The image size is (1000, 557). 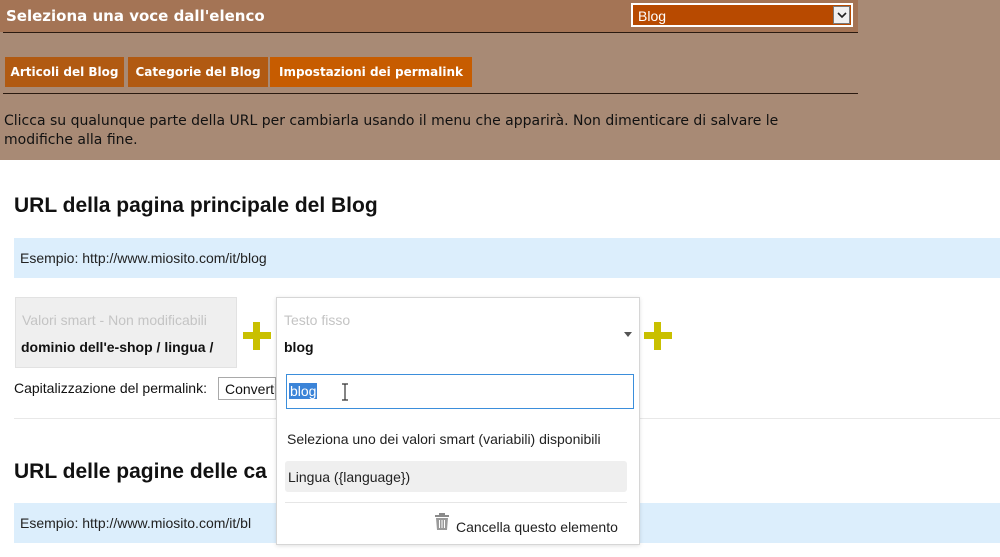 What do you see at coordinates (117, 347) in the screenshot?
I see `smart-values-value: dominio dell'e-shop / lingua /` at bounding box center [117, 347].